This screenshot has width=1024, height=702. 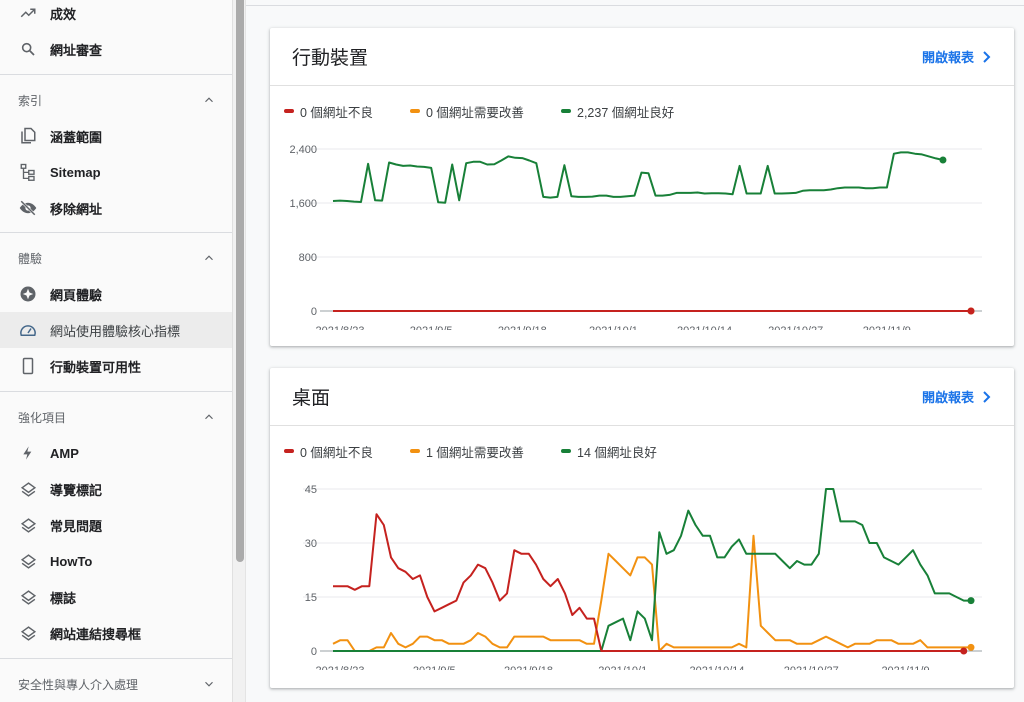 What do you see at coordinates (303, 204) in the screenshot?
I see `y-tick-label: 1,600` at bounding box center [303, 204].